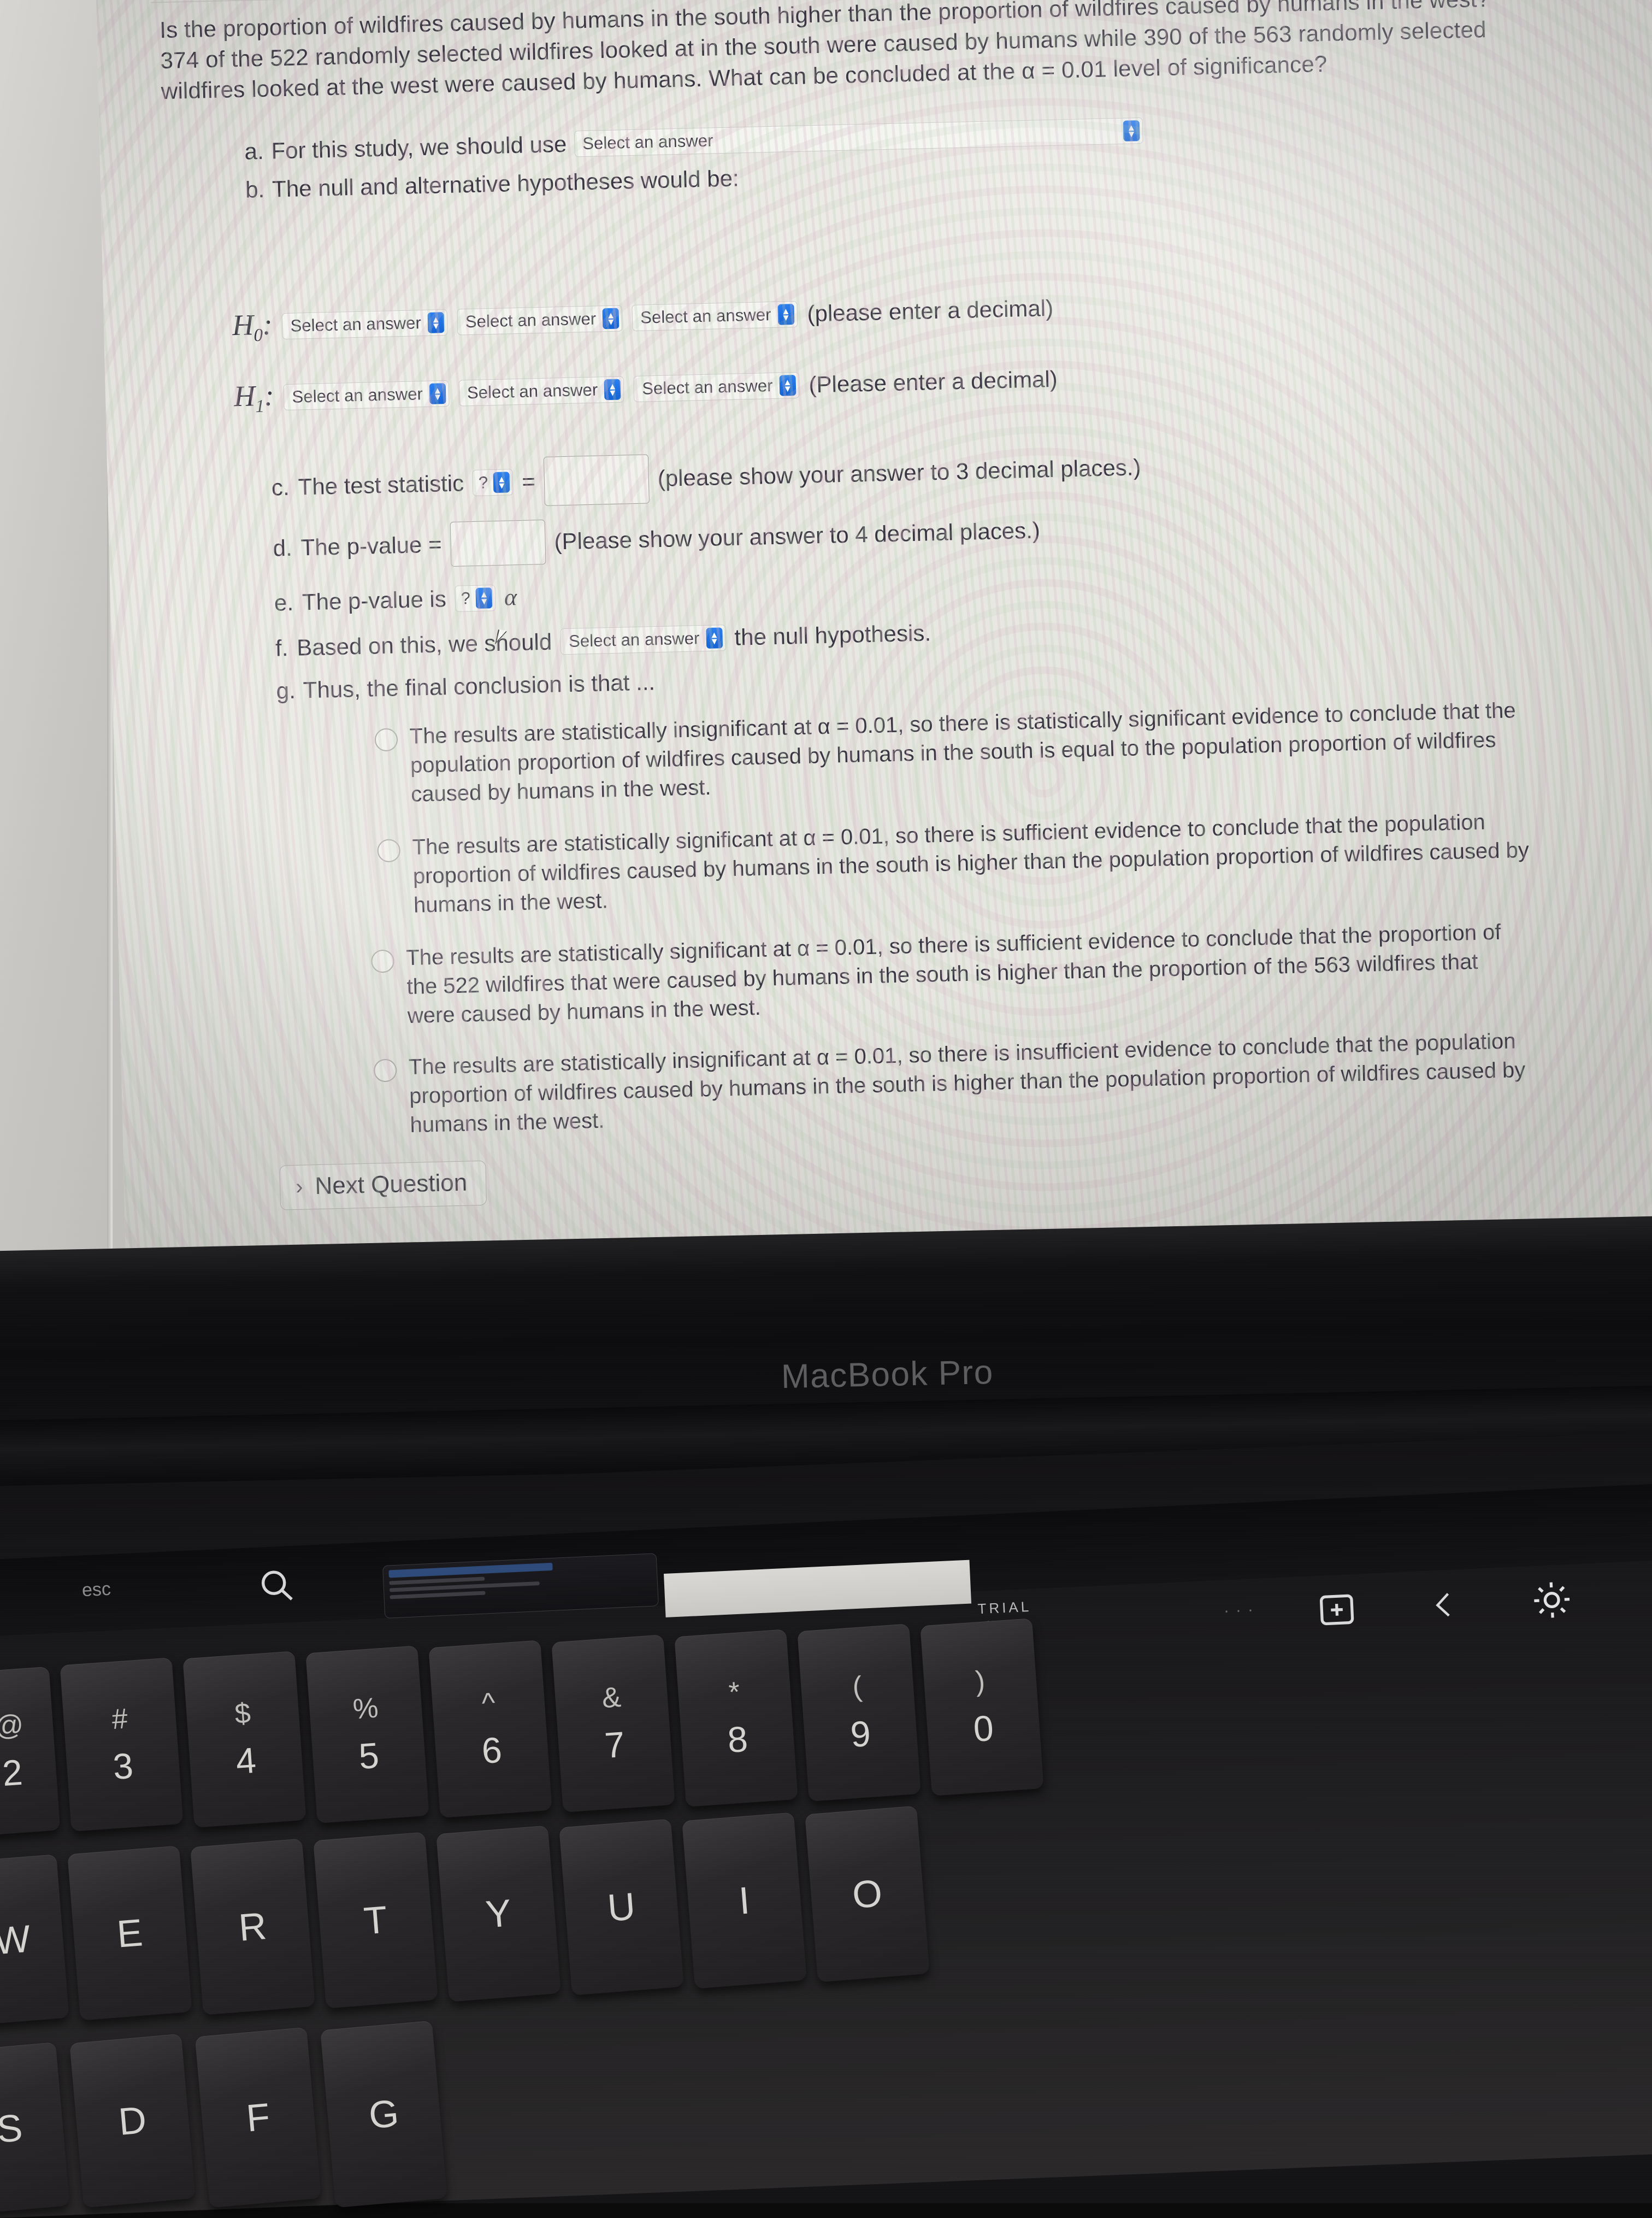 This screenshot has width=1652, height=2218. I want to click on key-r: R, so click(252, 1926).